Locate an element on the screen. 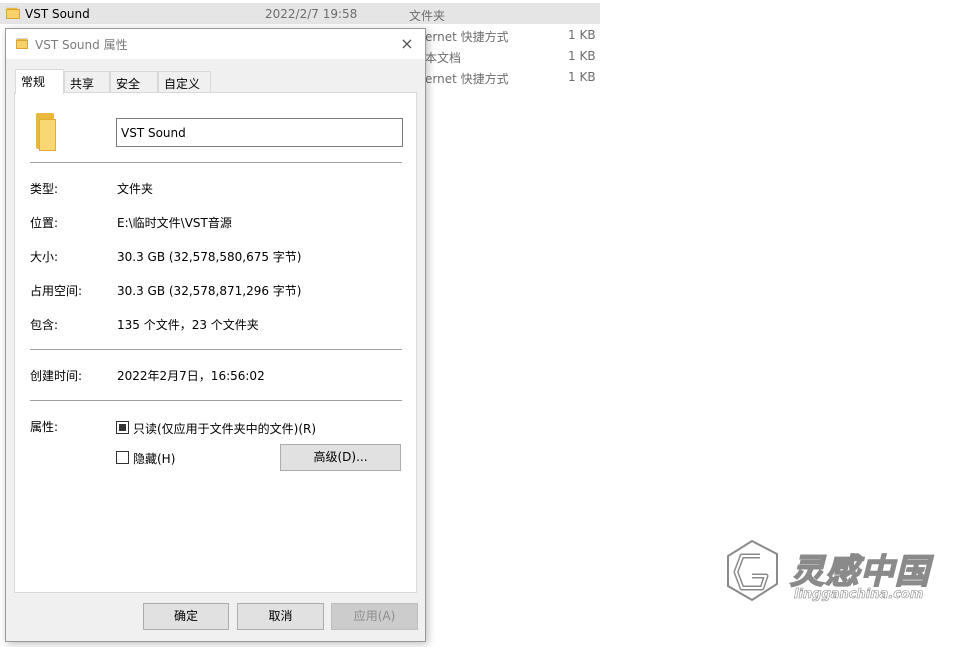  title-bar: VST Sound 属性 × is located at coordinates (215, 44).